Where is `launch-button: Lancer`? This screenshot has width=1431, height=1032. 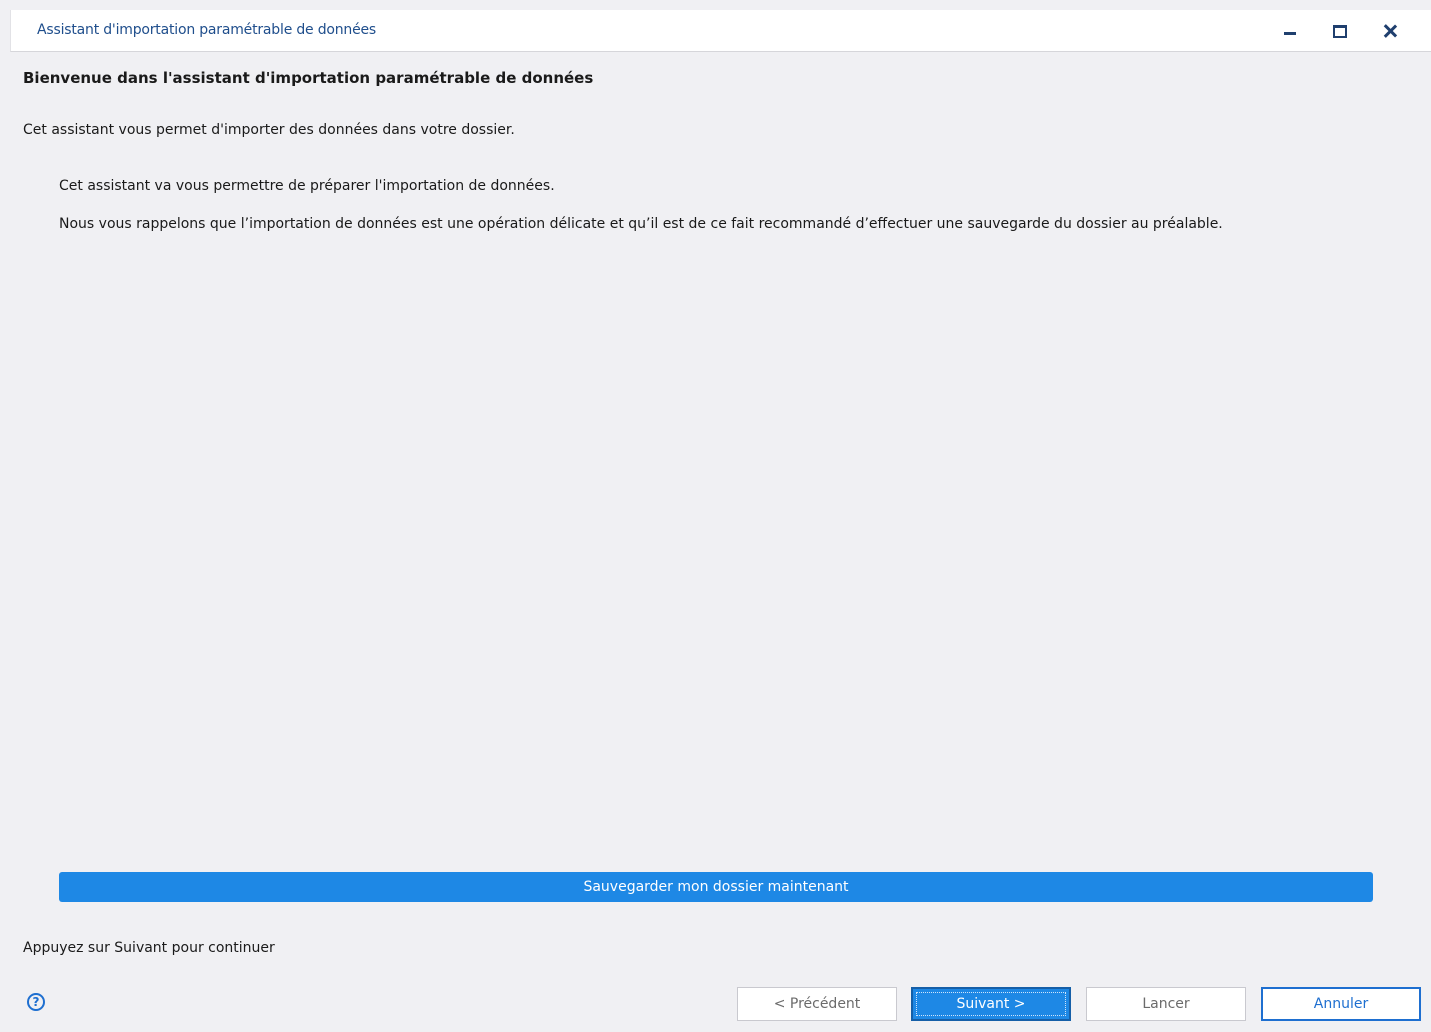 launch-button: Lancer is located at coordinates (1166, 1004).